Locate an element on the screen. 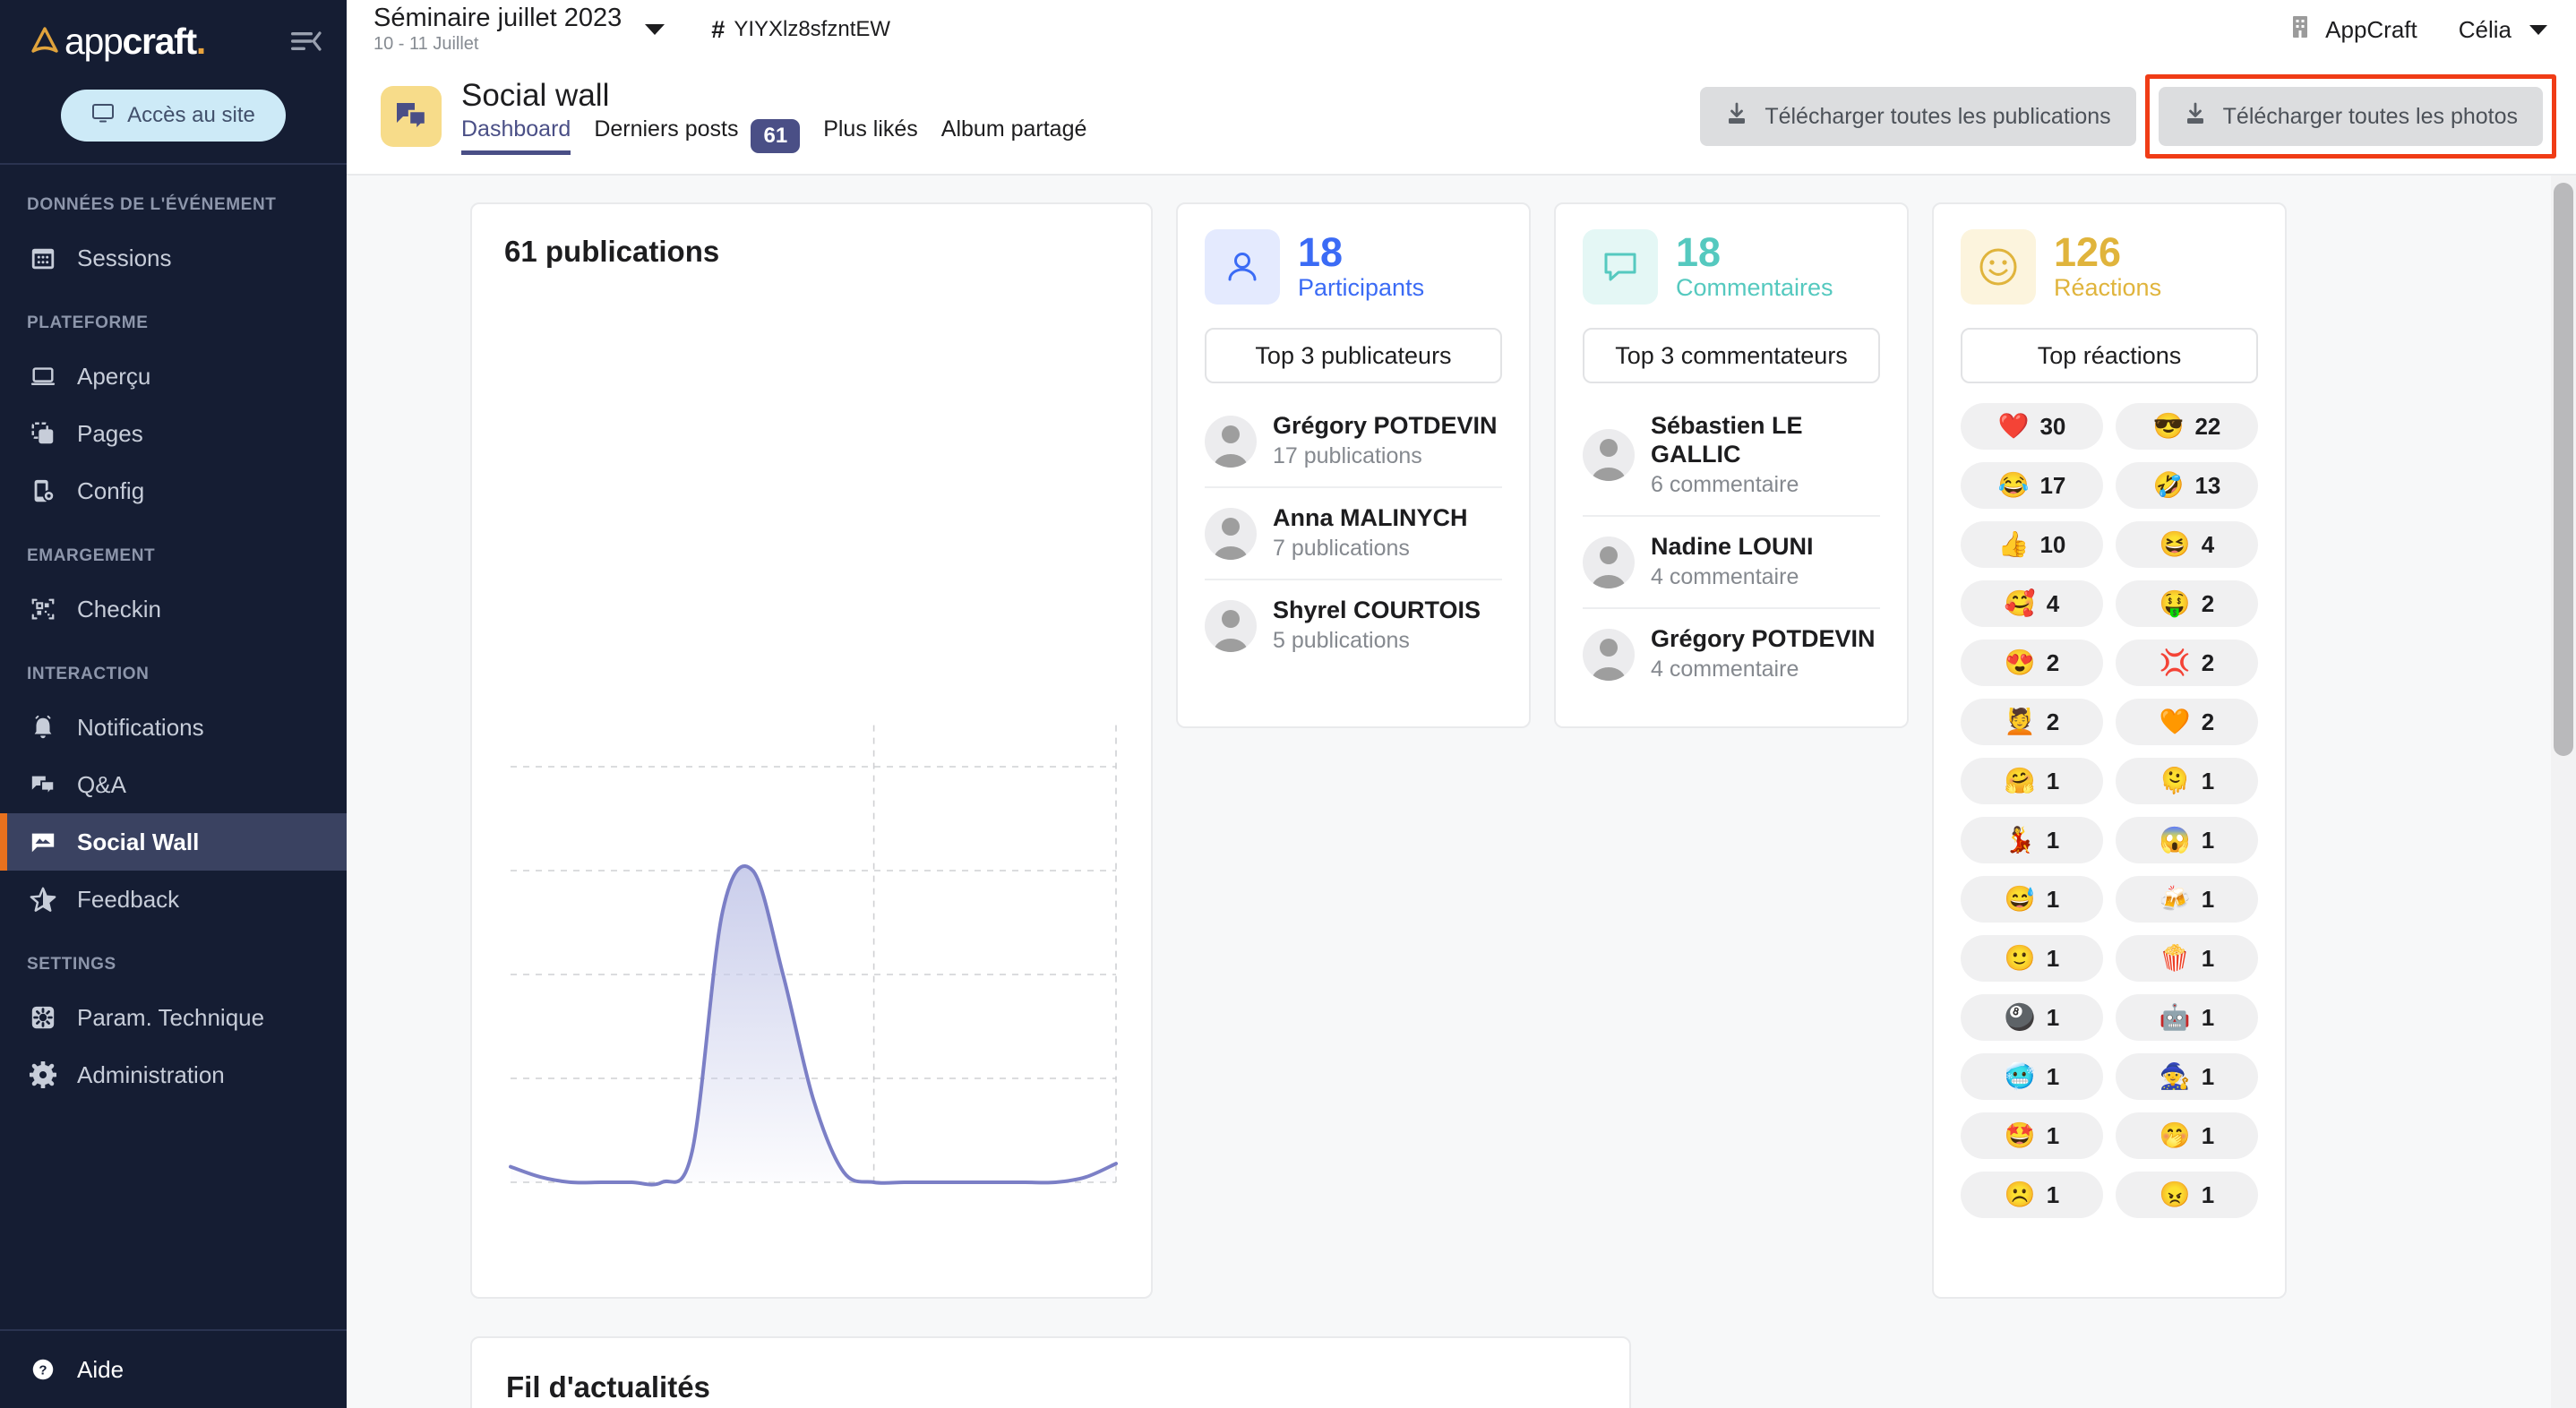 This screenshot has width=2576, height=1408. sidebar-item-q-a: Q&A is located at coordinates (173, 784).